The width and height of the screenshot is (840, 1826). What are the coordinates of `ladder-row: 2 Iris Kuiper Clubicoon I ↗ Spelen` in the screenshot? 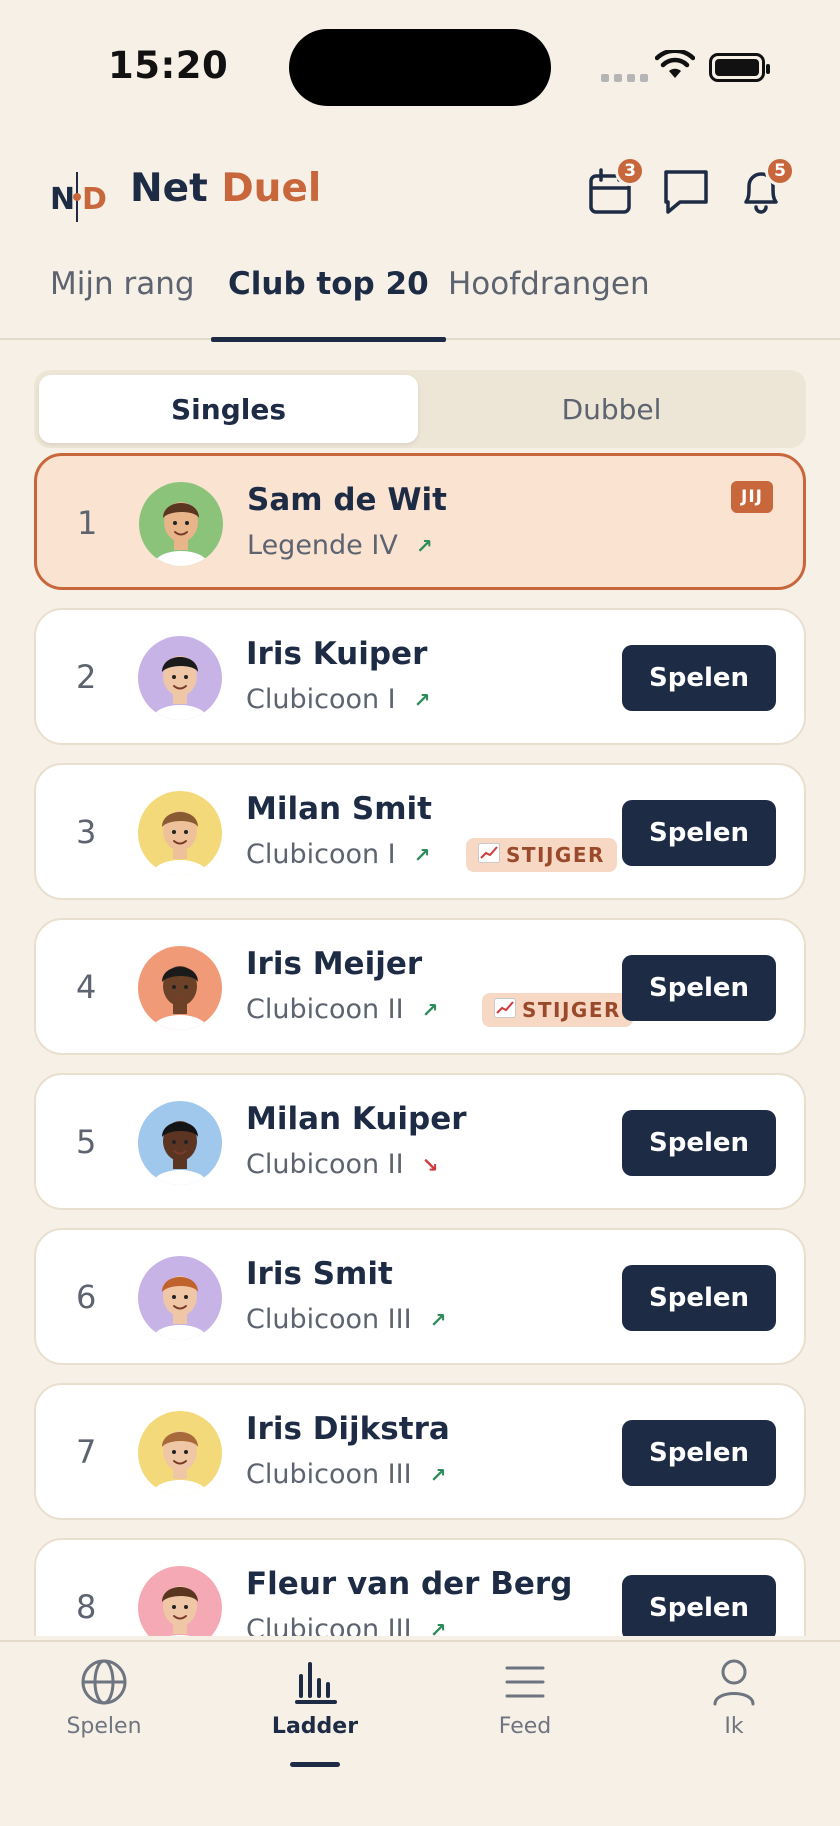 It's located at (420, 676).